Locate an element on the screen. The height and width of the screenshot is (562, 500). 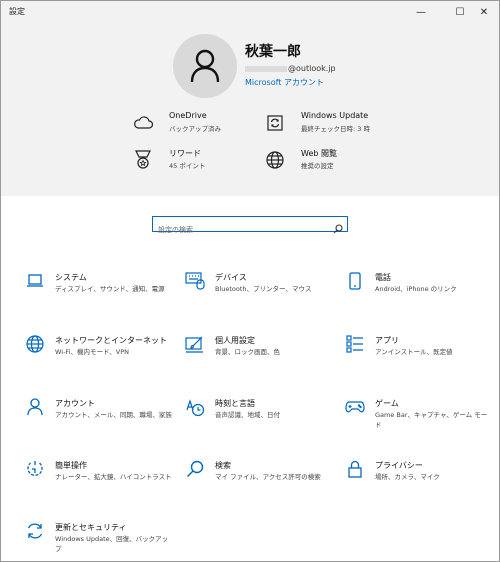
category-title: アプリ is located at coordinates (387, 340).